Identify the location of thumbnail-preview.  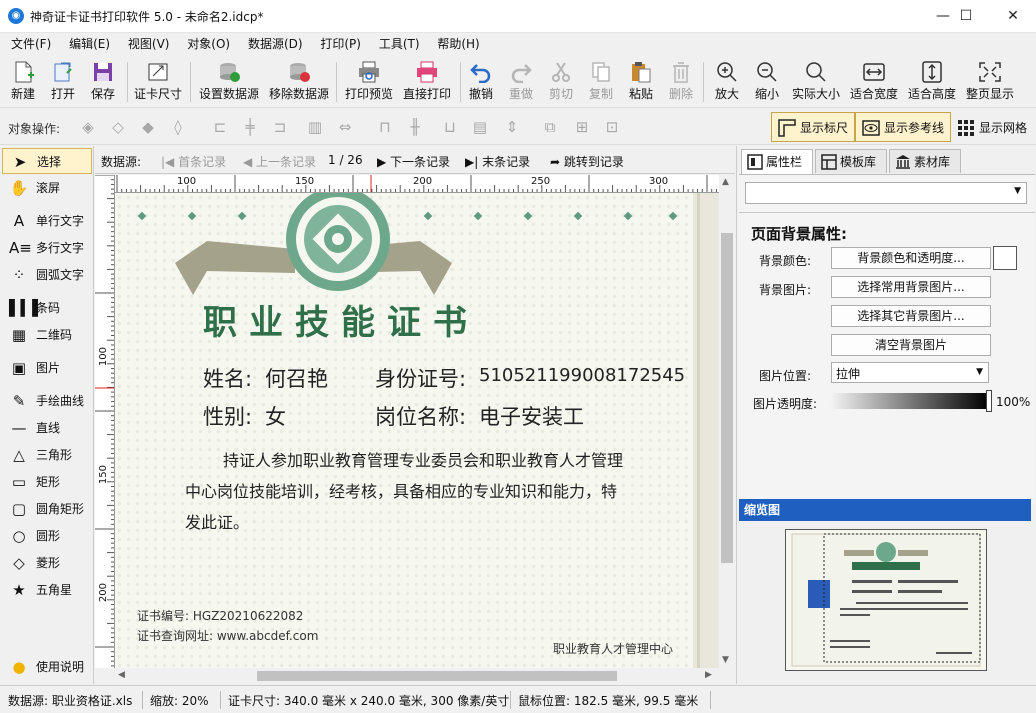
(886, 600).